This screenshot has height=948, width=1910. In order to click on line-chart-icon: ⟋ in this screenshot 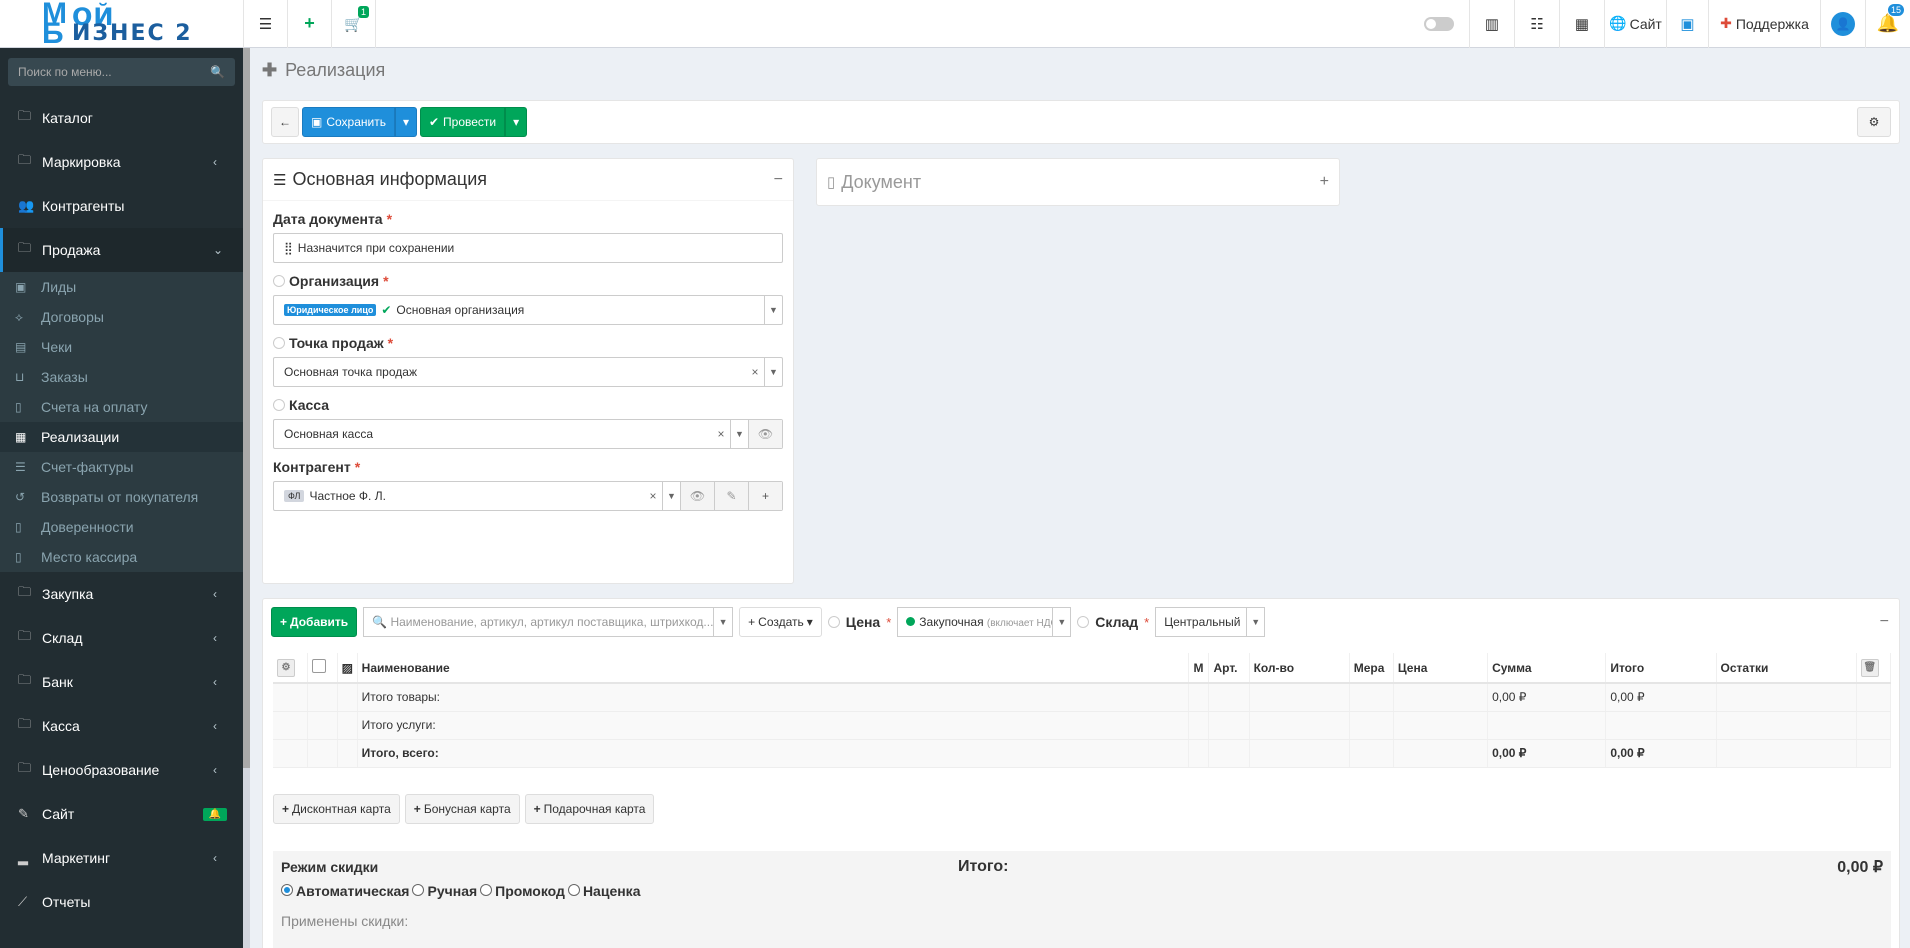, I will do `click(23, 901)`.